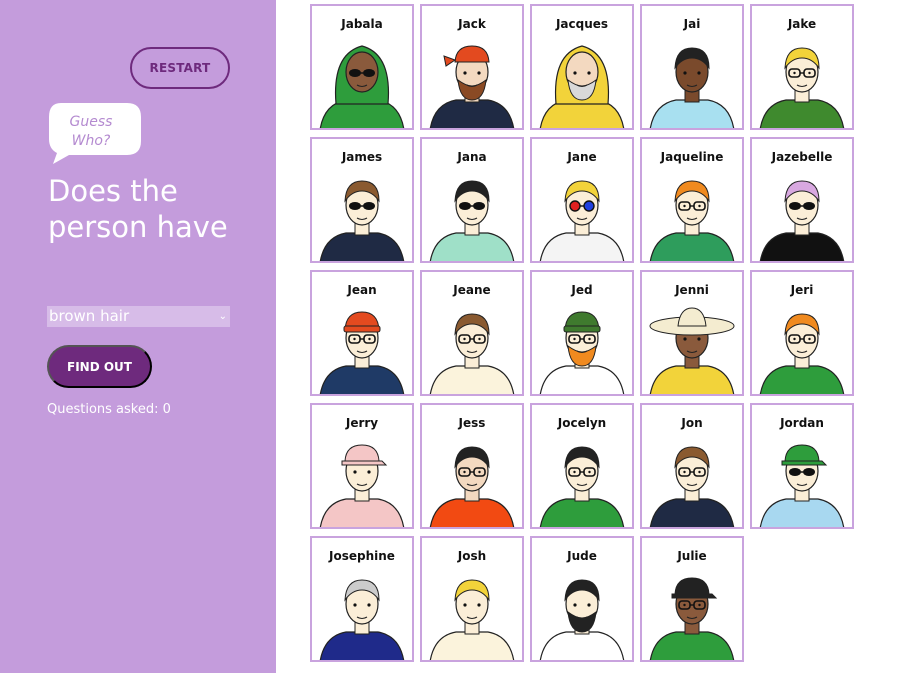 This screenshot has height=673, width=917. I want to click on character-card: Jaqueline, so click(692, 200).